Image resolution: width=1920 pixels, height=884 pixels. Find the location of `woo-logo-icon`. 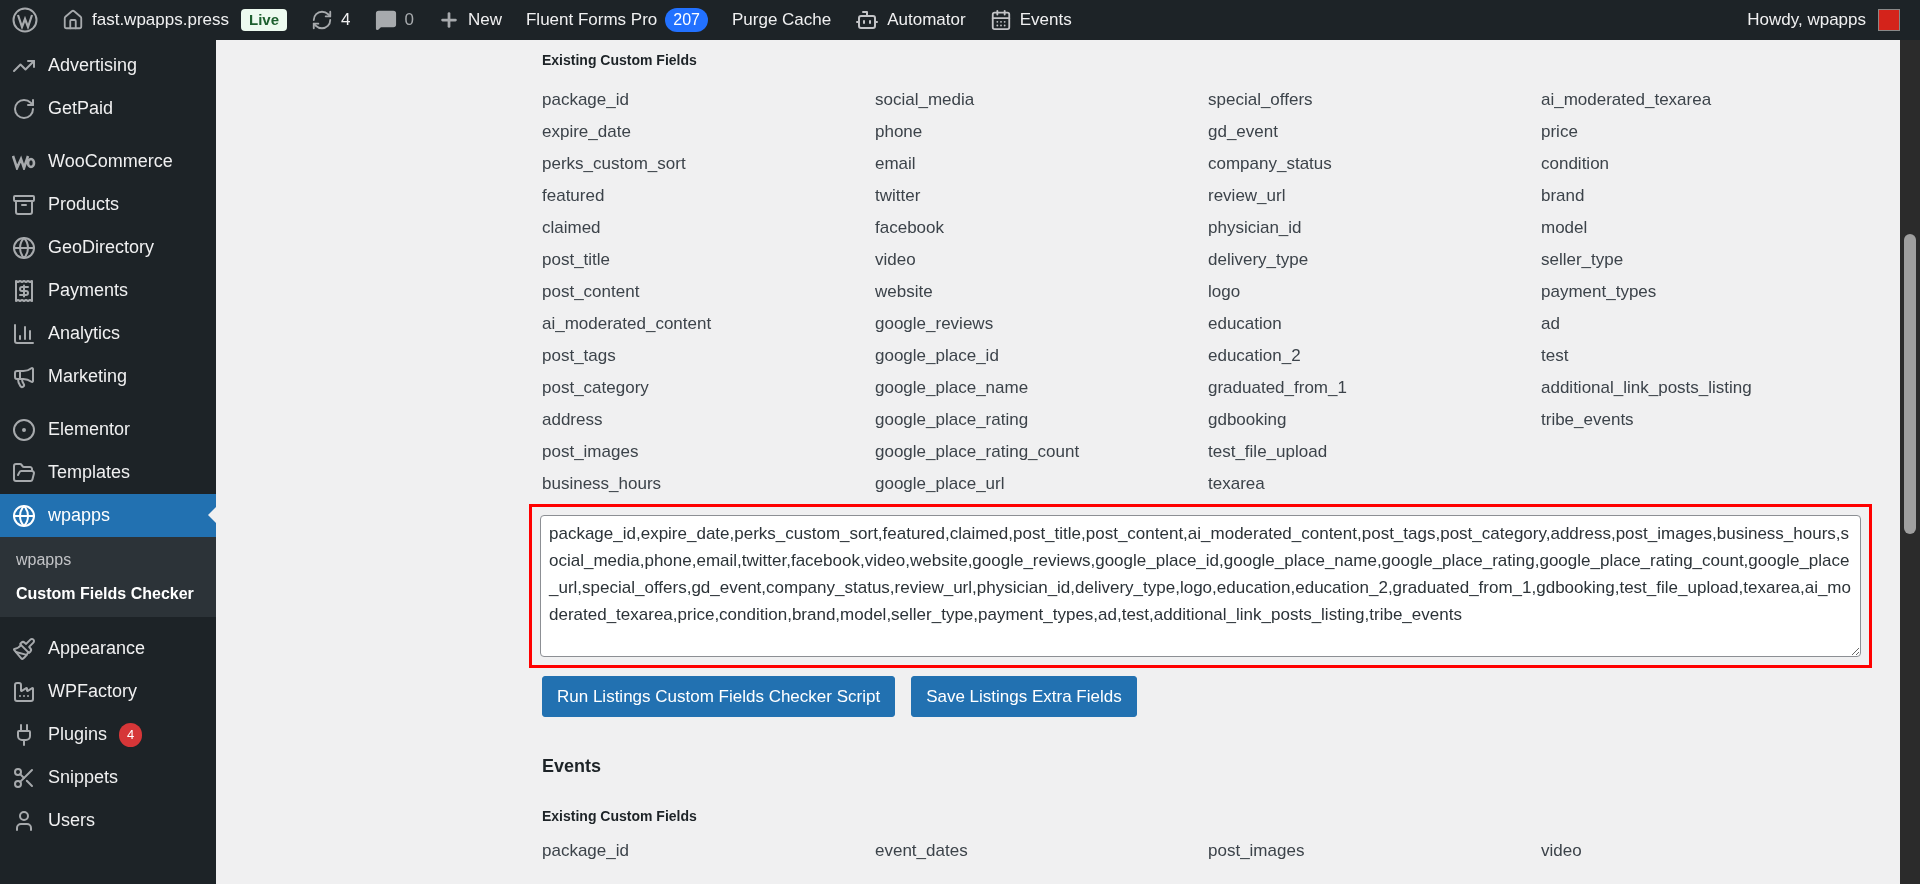

woo-logo-icon is located at coordinates (24, 161).